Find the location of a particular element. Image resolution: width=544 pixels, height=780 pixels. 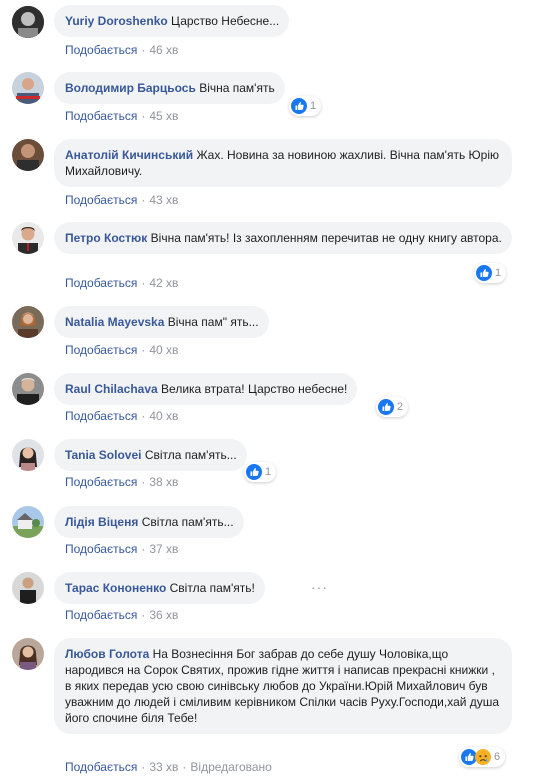

comment-meta: Подобається · 42 хв is located at coordinates (122, 283).